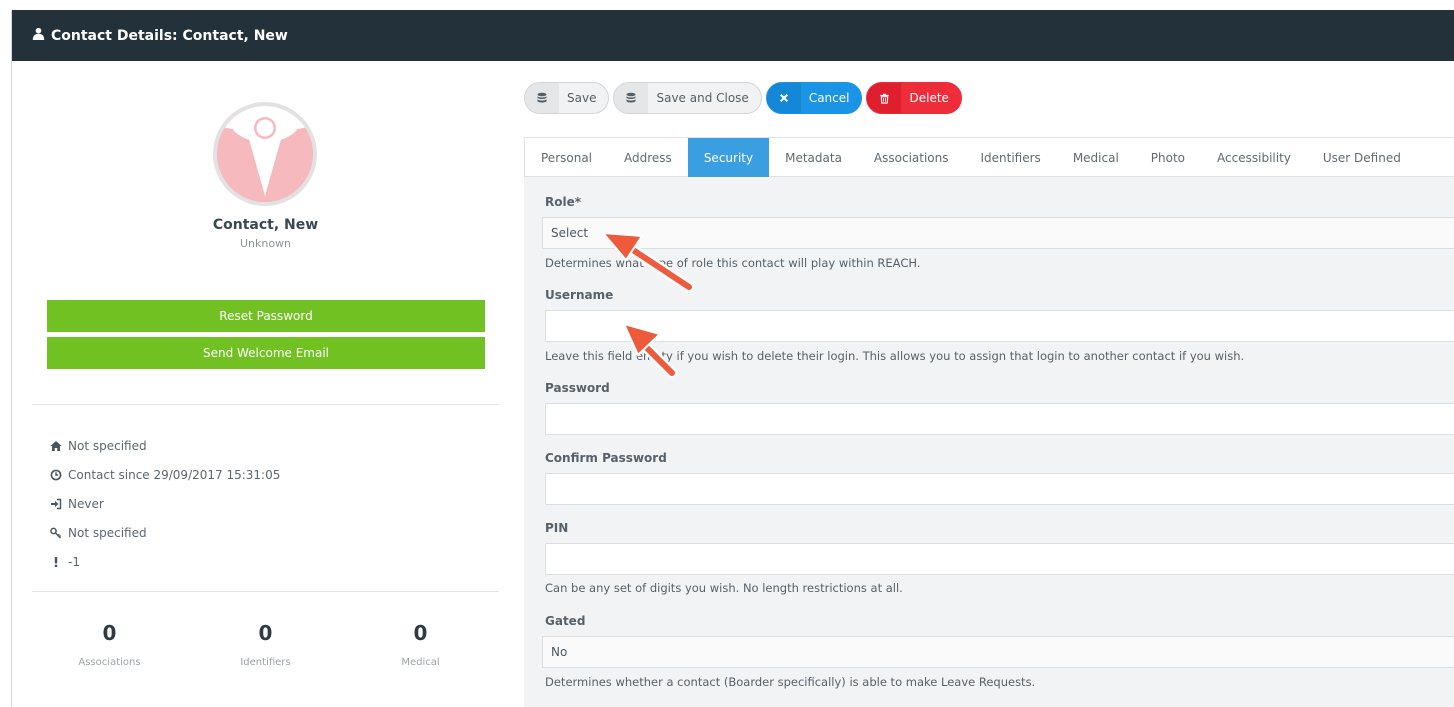  Describe the element at coordinates (648, 157) in the screenshot. I see `tab-address: Address` at that location.